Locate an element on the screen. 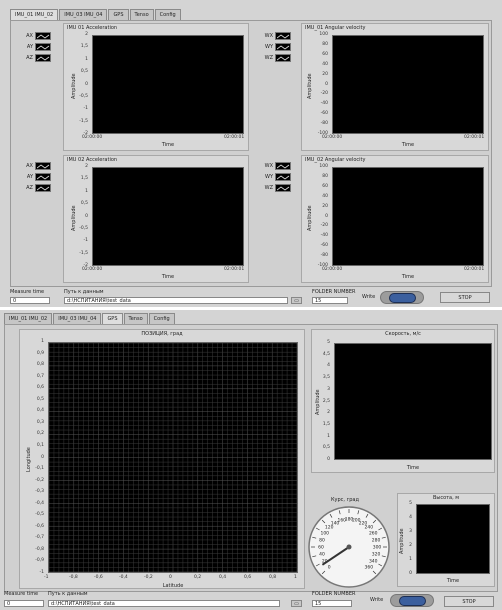  y-axis-label: Amplitude is located at coordinates (74, 86).